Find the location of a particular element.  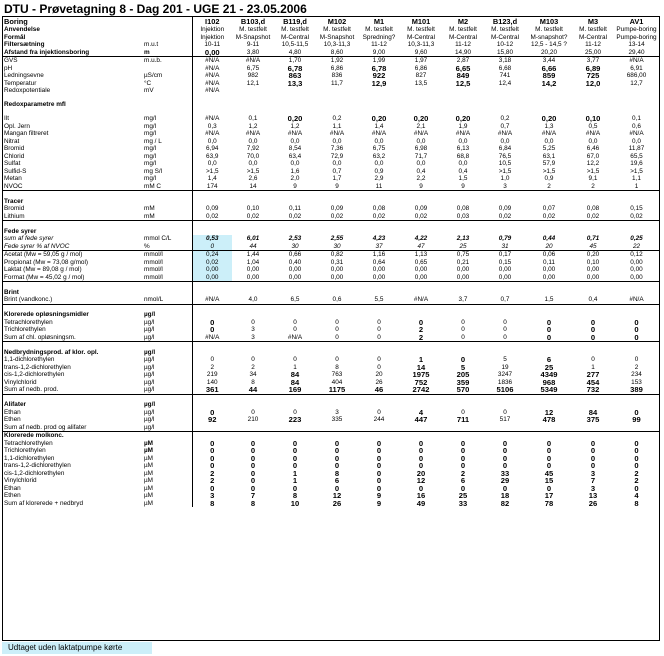

row-label: Brint is located at coordinates (11, 292).